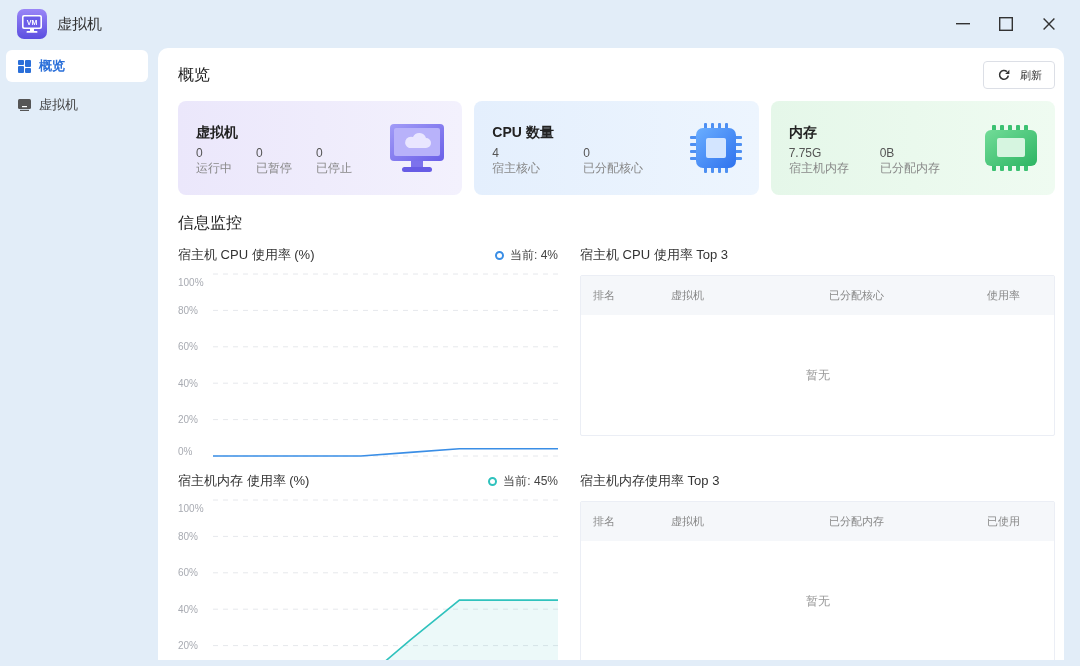  What do you see at coordinates (523, 132) in the screenshot?
I see `card-title: CPU 数量` at bounding box center [523, 132].